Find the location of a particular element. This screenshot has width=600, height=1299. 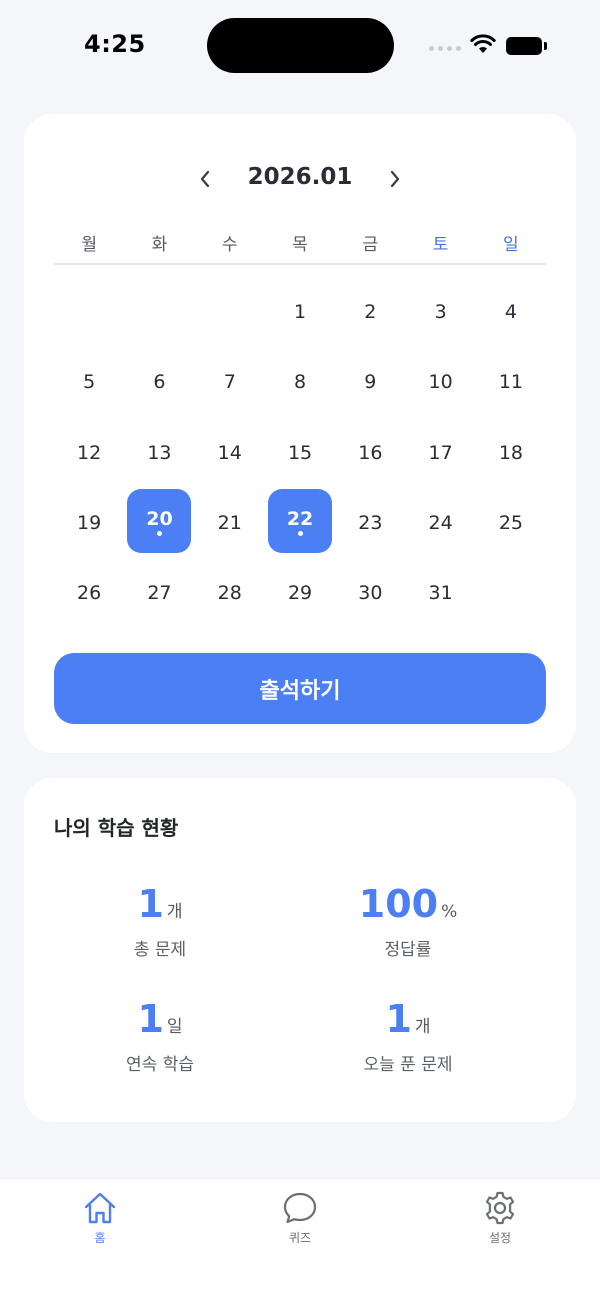

stat-value-row: 1 일 is located at coordinates (160, 1019).